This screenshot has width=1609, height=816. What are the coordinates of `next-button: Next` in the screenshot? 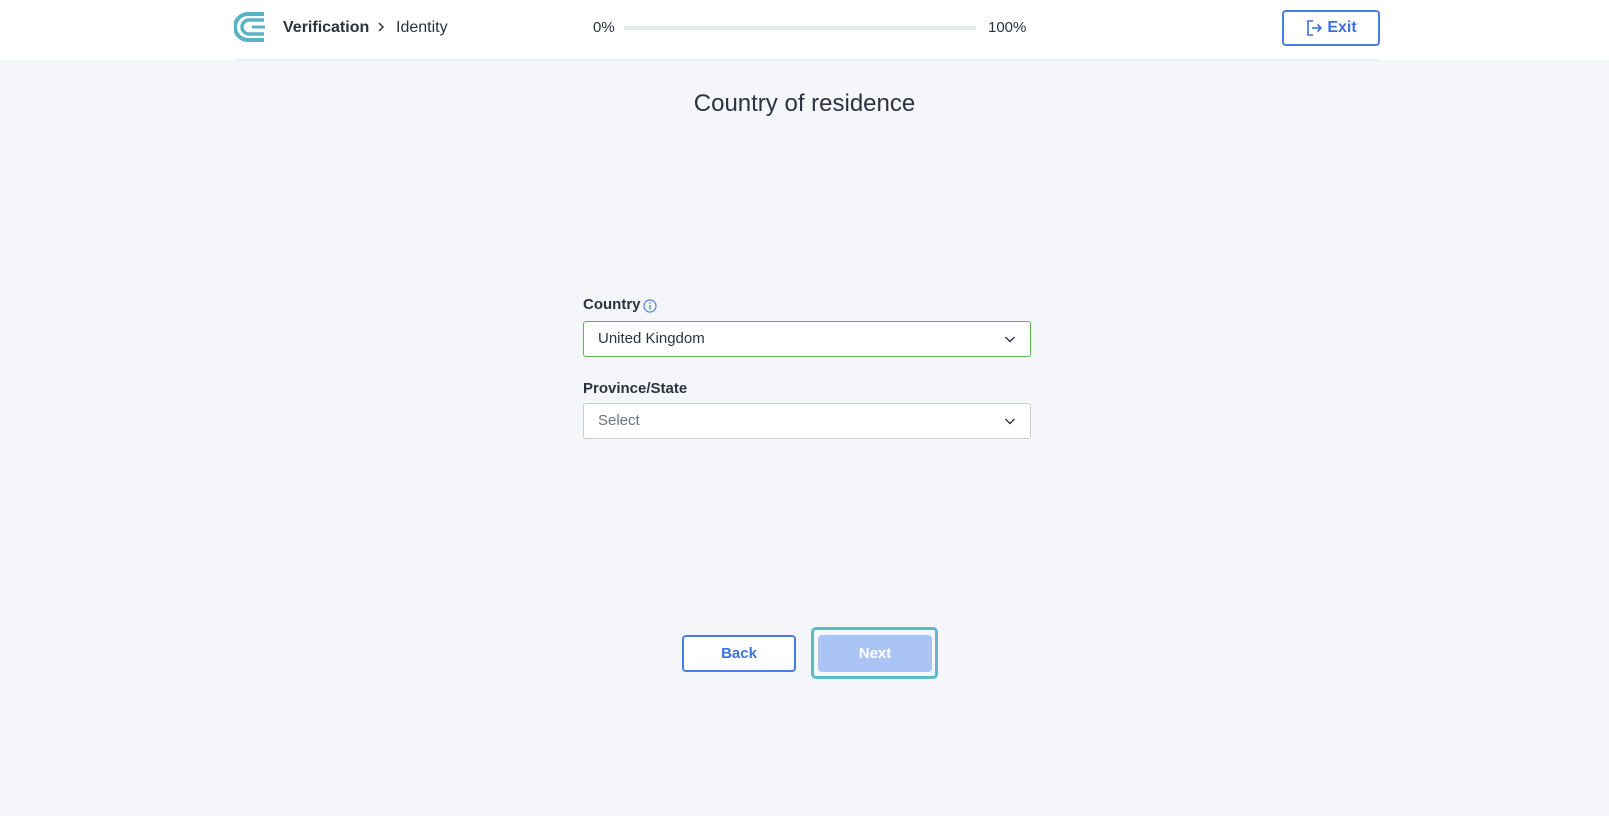 It's located at (875, 653).